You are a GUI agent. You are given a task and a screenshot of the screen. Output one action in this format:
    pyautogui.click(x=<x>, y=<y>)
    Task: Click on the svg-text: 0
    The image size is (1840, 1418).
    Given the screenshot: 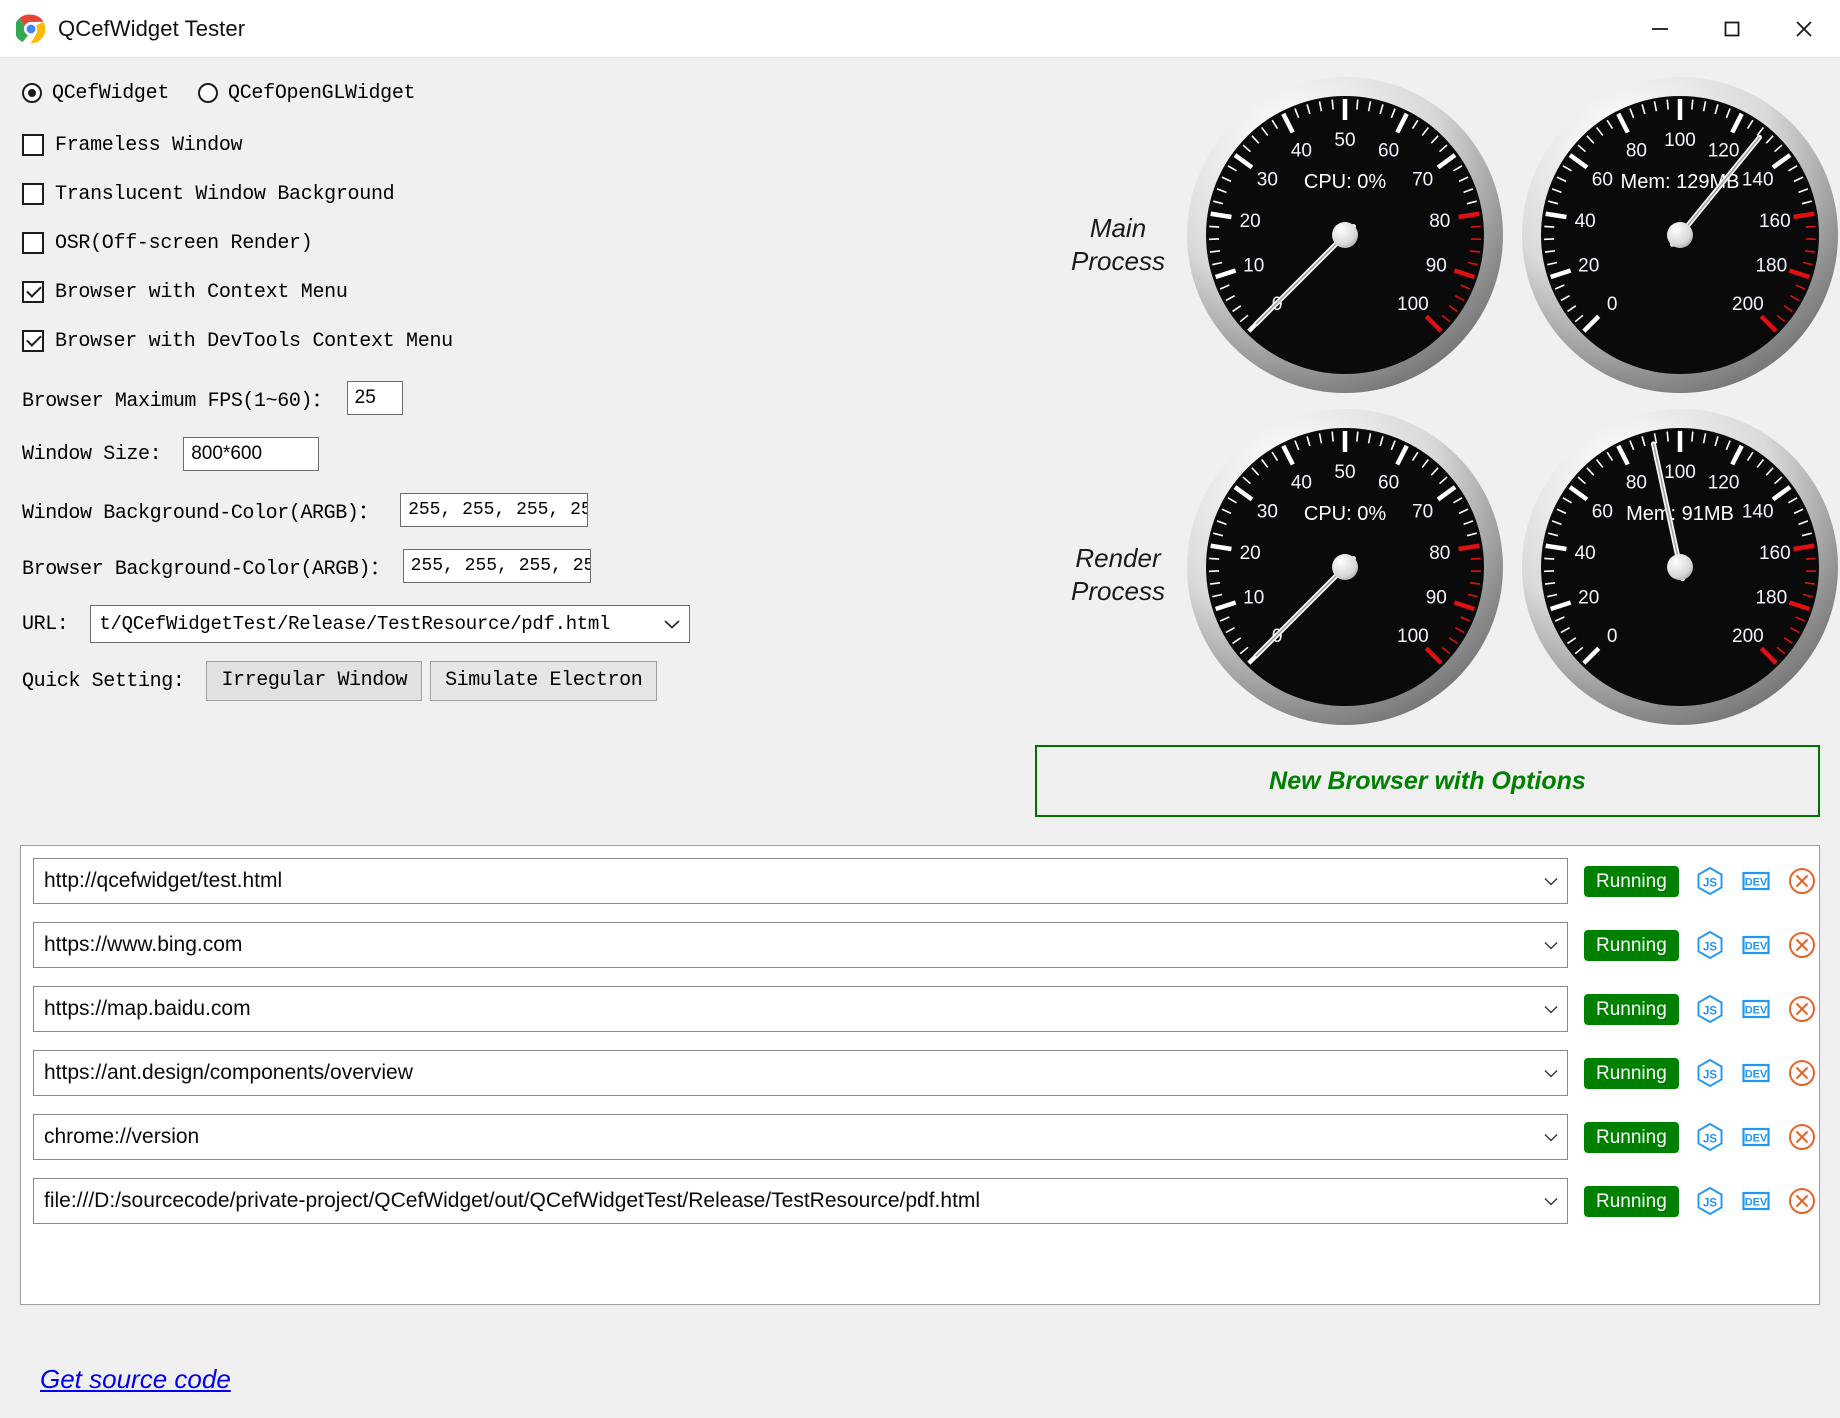 What is the action you would take?
    pyautogui.click(x=1612, y=304)
    